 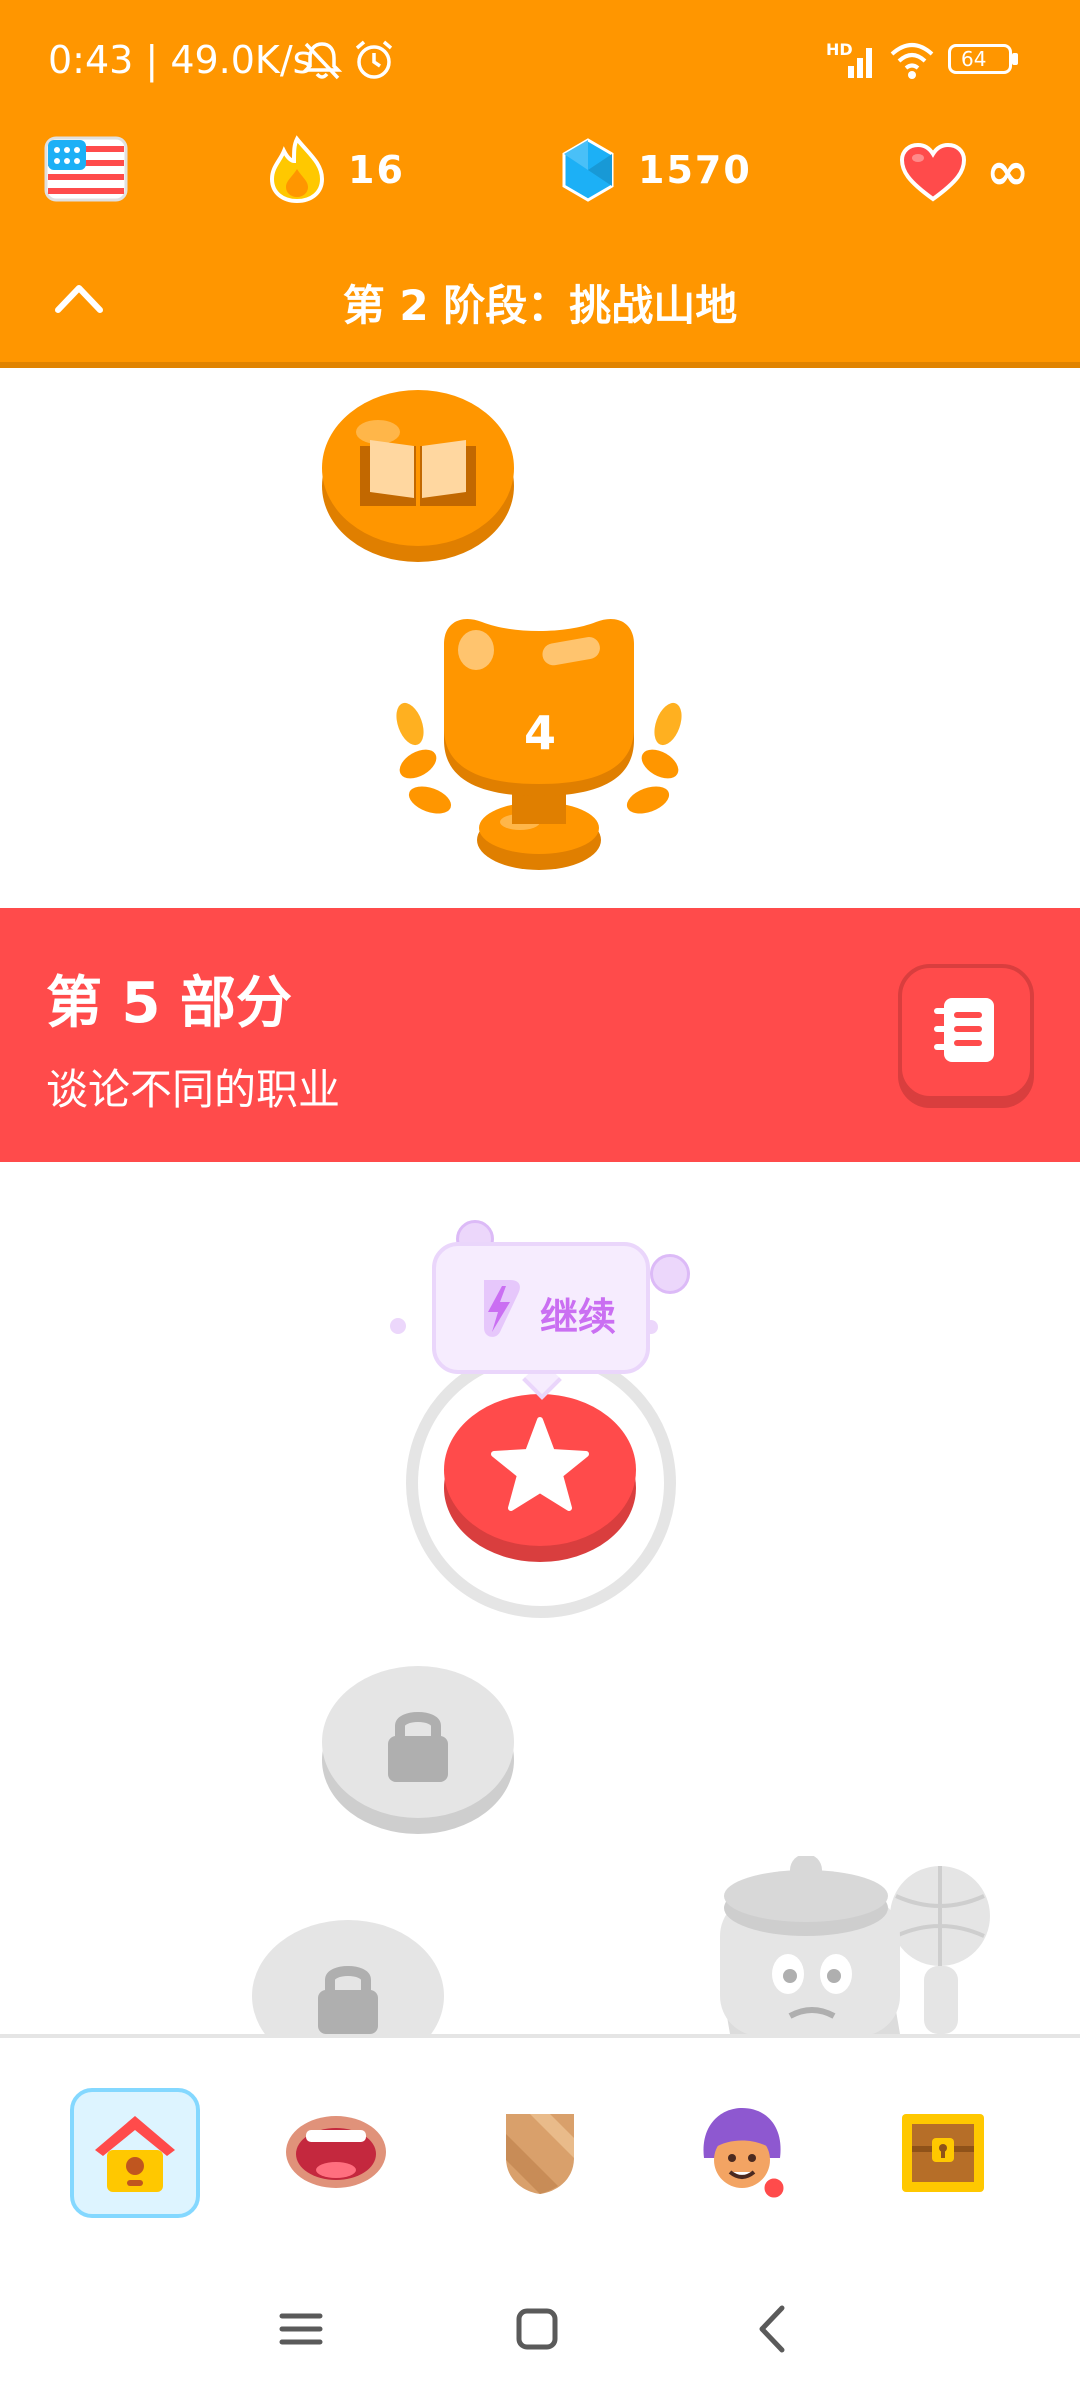 I want to click on hearts-counter: ∞, so click(x=964, y=172).